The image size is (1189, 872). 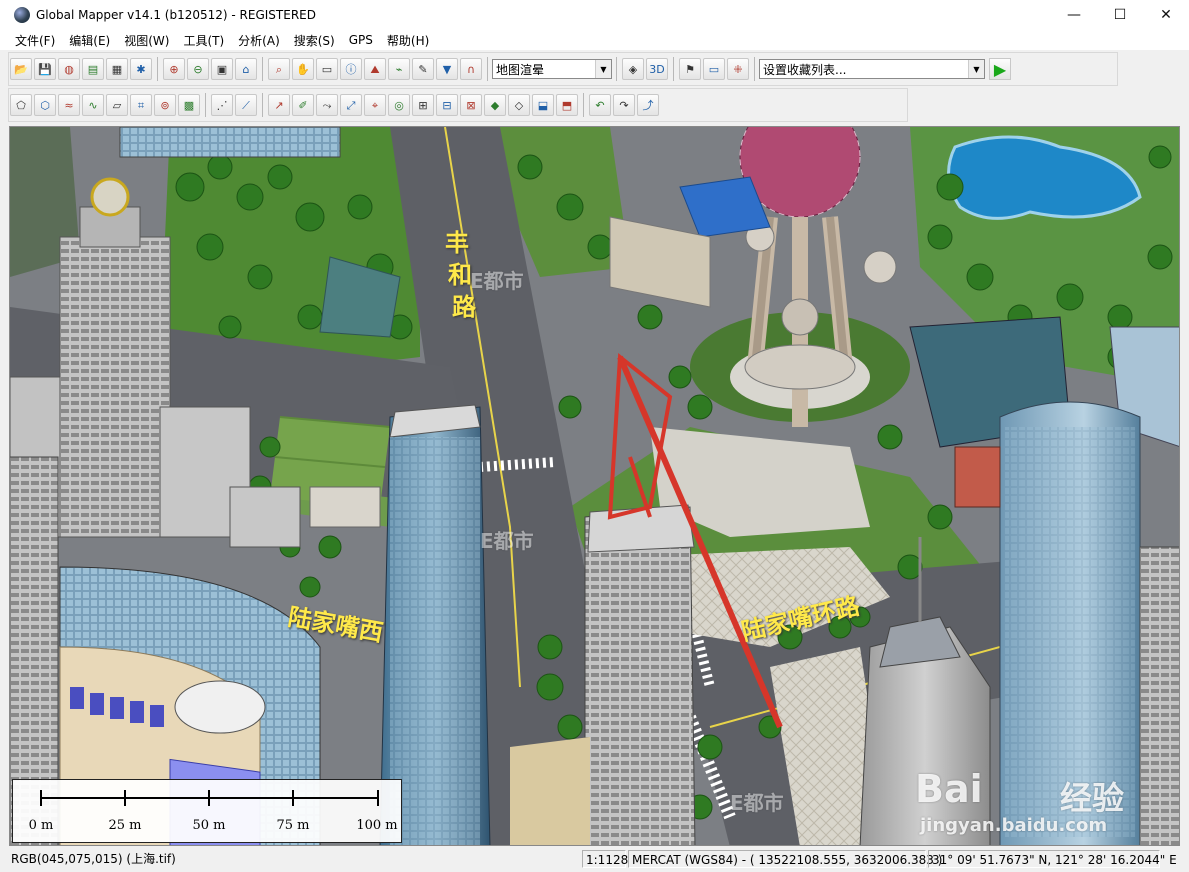 I want to click on terrain-icon: ∩, so click(x=471, y=69).